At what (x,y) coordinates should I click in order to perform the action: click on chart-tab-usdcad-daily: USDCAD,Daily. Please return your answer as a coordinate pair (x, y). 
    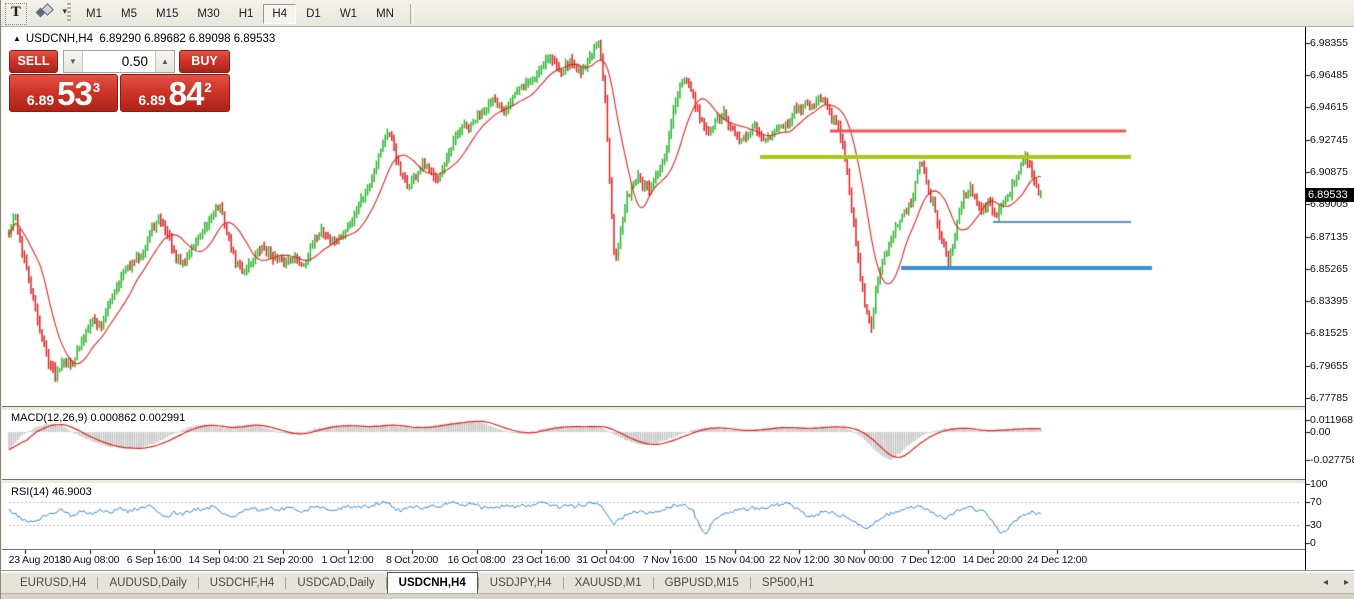
    Looking at the image, I should click on (335, 583).